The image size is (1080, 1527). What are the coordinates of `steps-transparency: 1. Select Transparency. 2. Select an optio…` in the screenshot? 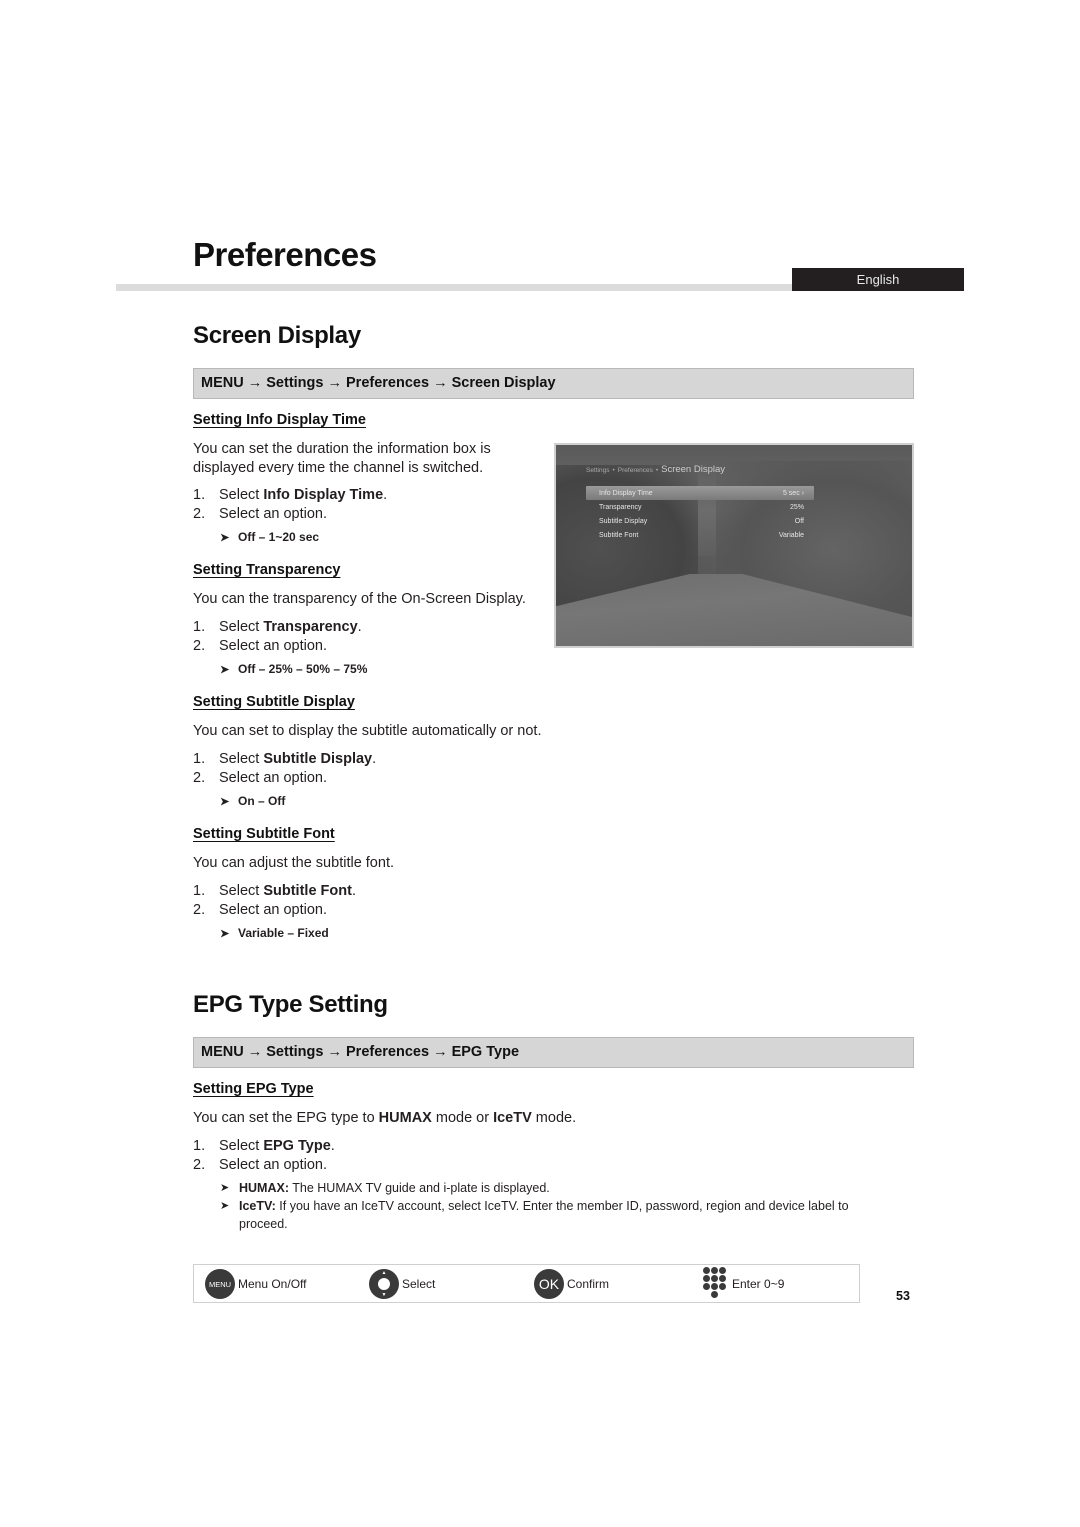 It's located at (277, 636).